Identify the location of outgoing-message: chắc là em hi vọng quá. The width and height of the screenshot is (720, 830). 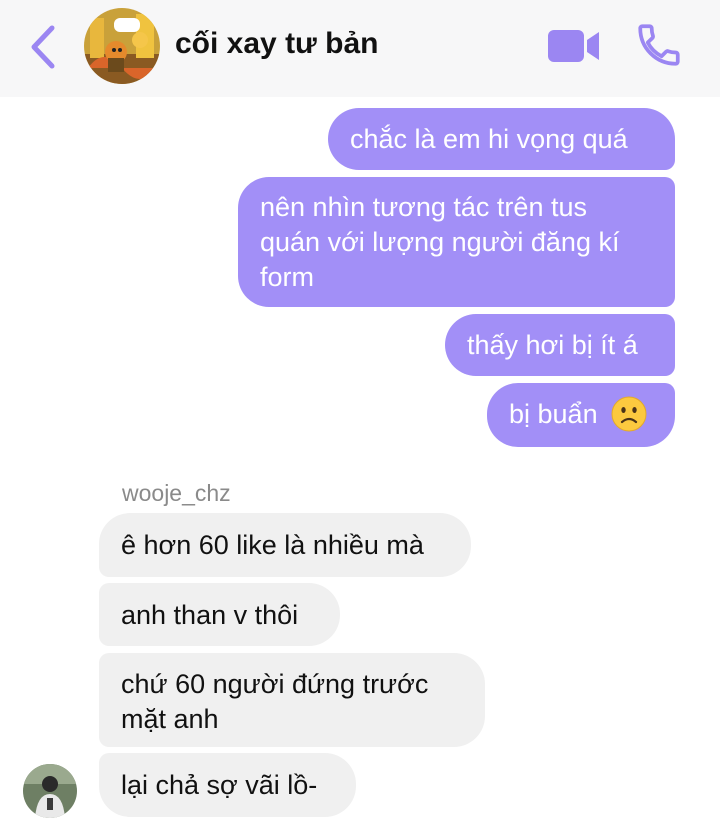
(501, 139).